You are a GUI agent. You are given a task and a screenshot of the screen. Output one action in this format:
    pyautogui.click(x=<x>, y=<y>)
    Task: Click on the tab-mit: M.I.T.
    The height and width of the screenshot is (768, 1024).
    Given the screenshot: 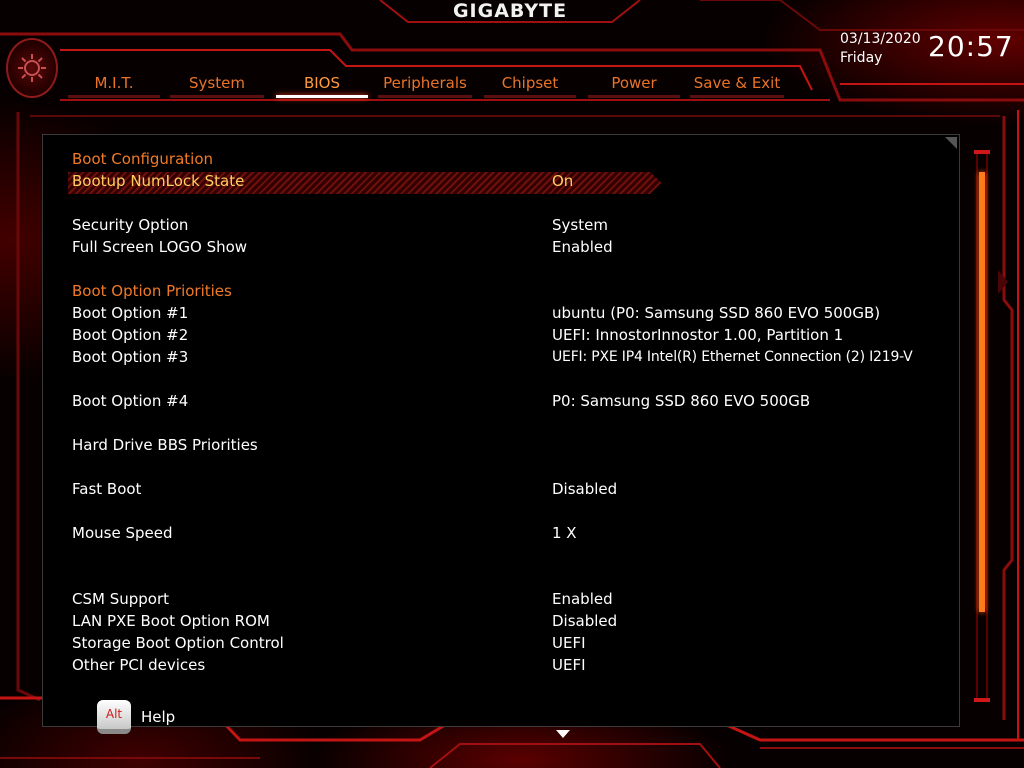 What is the action you would take?
    pyautogui.click(x=114, y=85)
    